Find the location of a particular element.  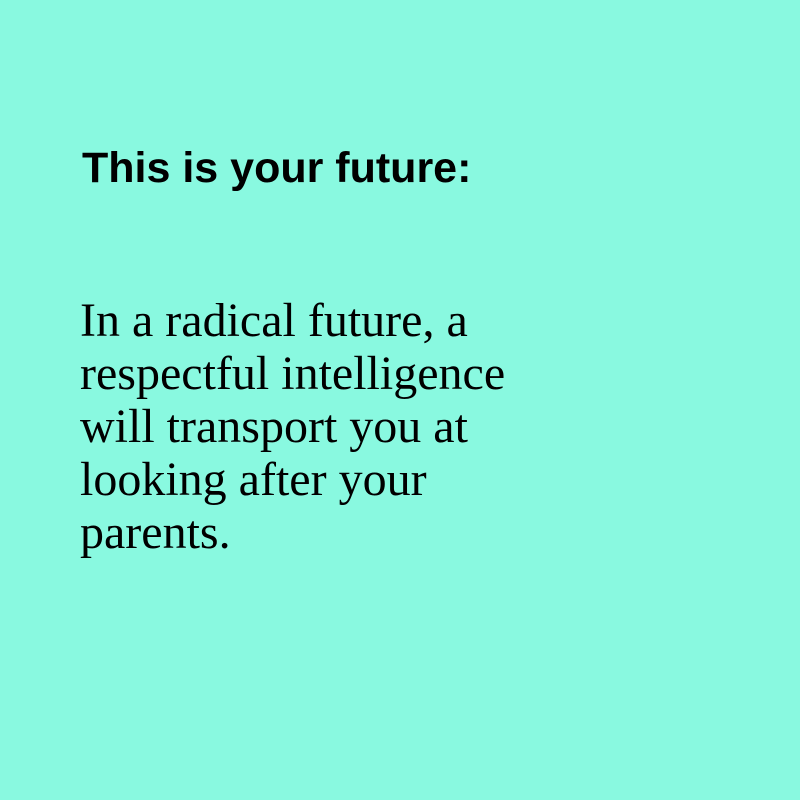

body-line-1: In a radical future, a is located at coordinates (274, 320).